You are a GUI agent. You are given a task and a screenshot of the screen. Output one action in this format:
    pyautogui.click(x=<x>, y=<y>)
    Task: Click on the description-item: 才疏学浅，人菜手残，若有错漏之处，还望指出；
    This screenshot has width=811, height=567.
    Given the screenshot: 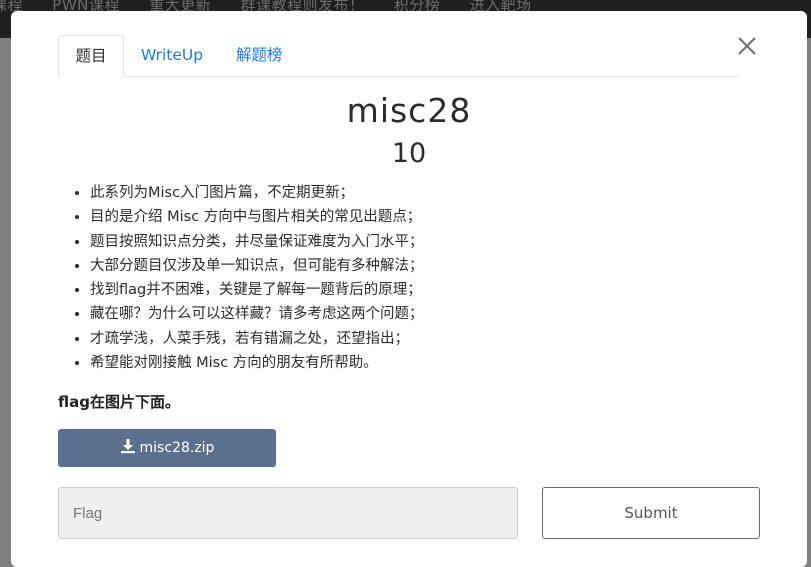 What is the action you would take?
    pyautogui.click(x=257, y=339)
    